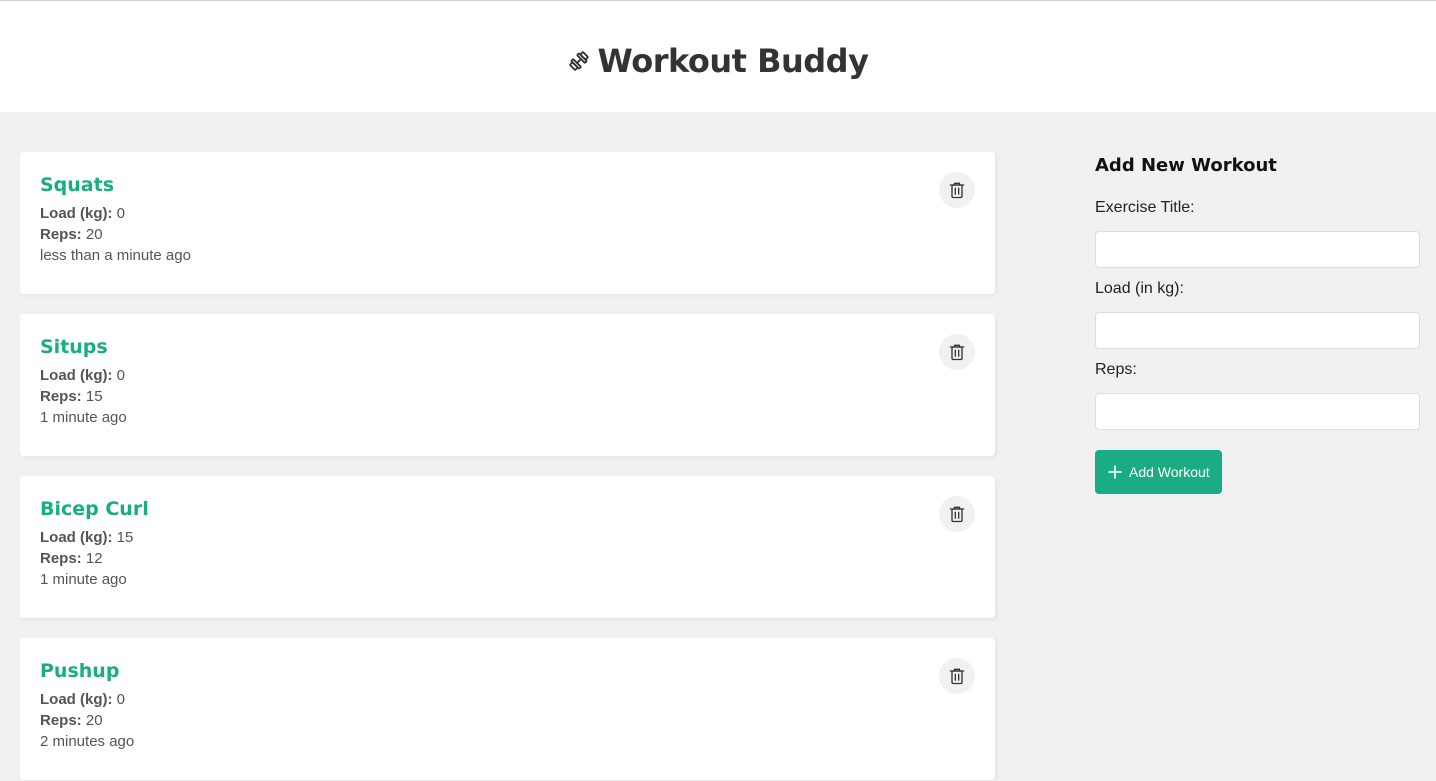 The width and height of the screenshot is (1436, 781). Describe the element at coordinates (507, 558) in the screenshot. I see `workout-reps: Reps: 12` at that location.